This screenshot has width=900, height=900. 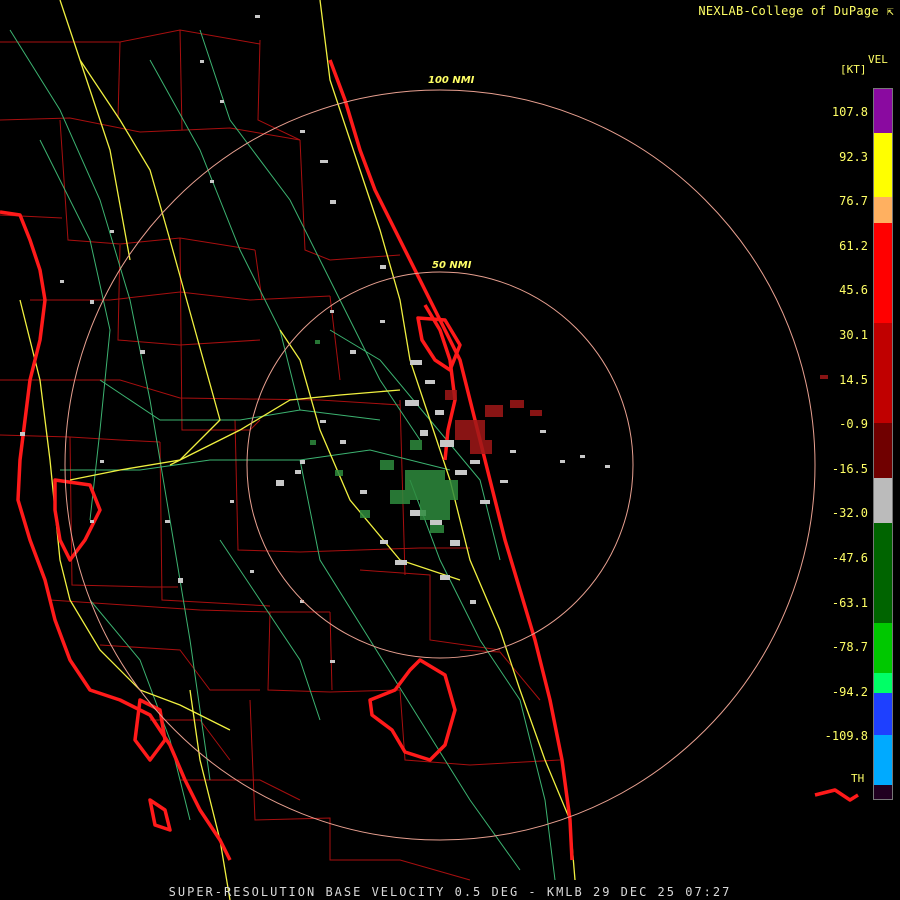 I want to click on credit-label: NEXLAB-College of DuPage ⇱, so click(x=796, y=11).